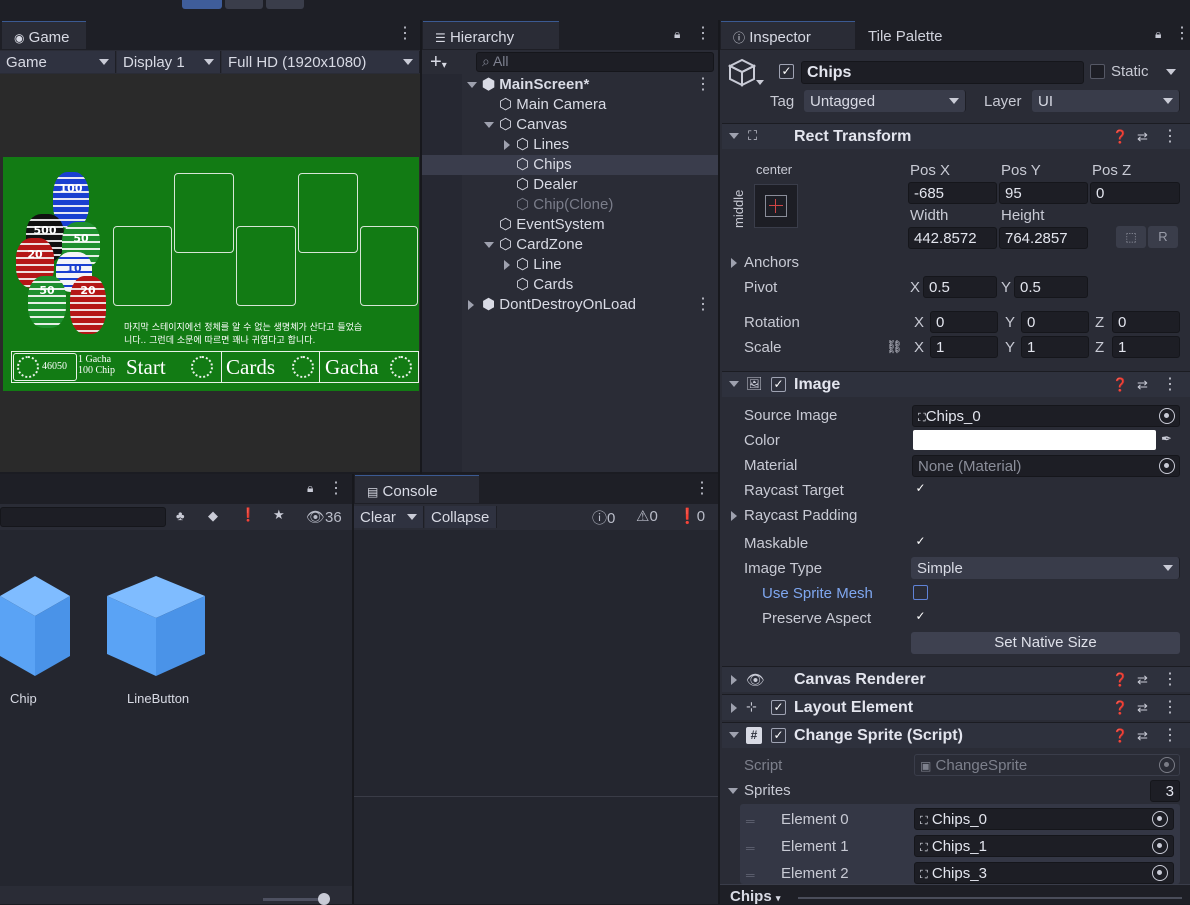  I want to click on layout-element-checkbox: ✓, so click(778, 707).